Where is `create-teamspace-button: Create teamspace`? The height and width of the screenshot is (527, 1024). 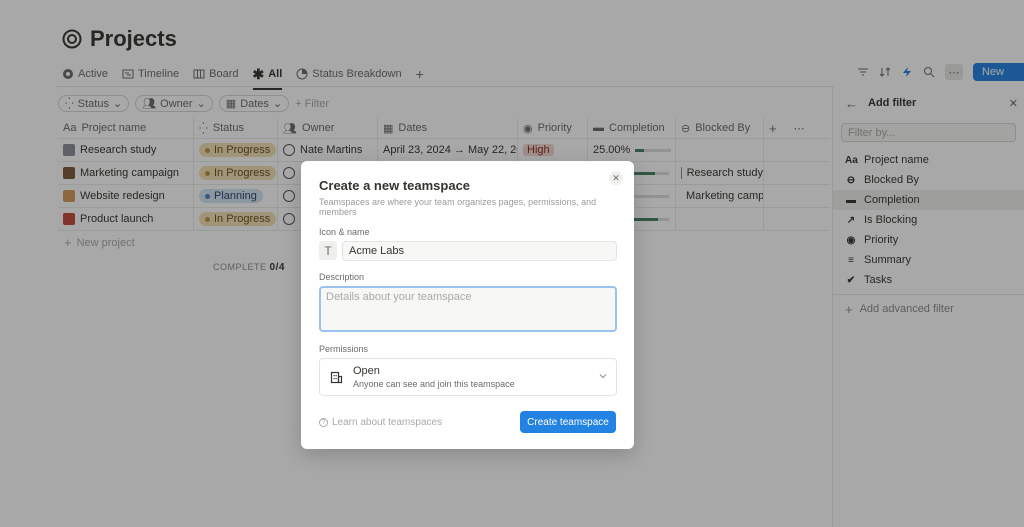 create-teamspace-button: Create teamspace is located at coordinates (568, 422).